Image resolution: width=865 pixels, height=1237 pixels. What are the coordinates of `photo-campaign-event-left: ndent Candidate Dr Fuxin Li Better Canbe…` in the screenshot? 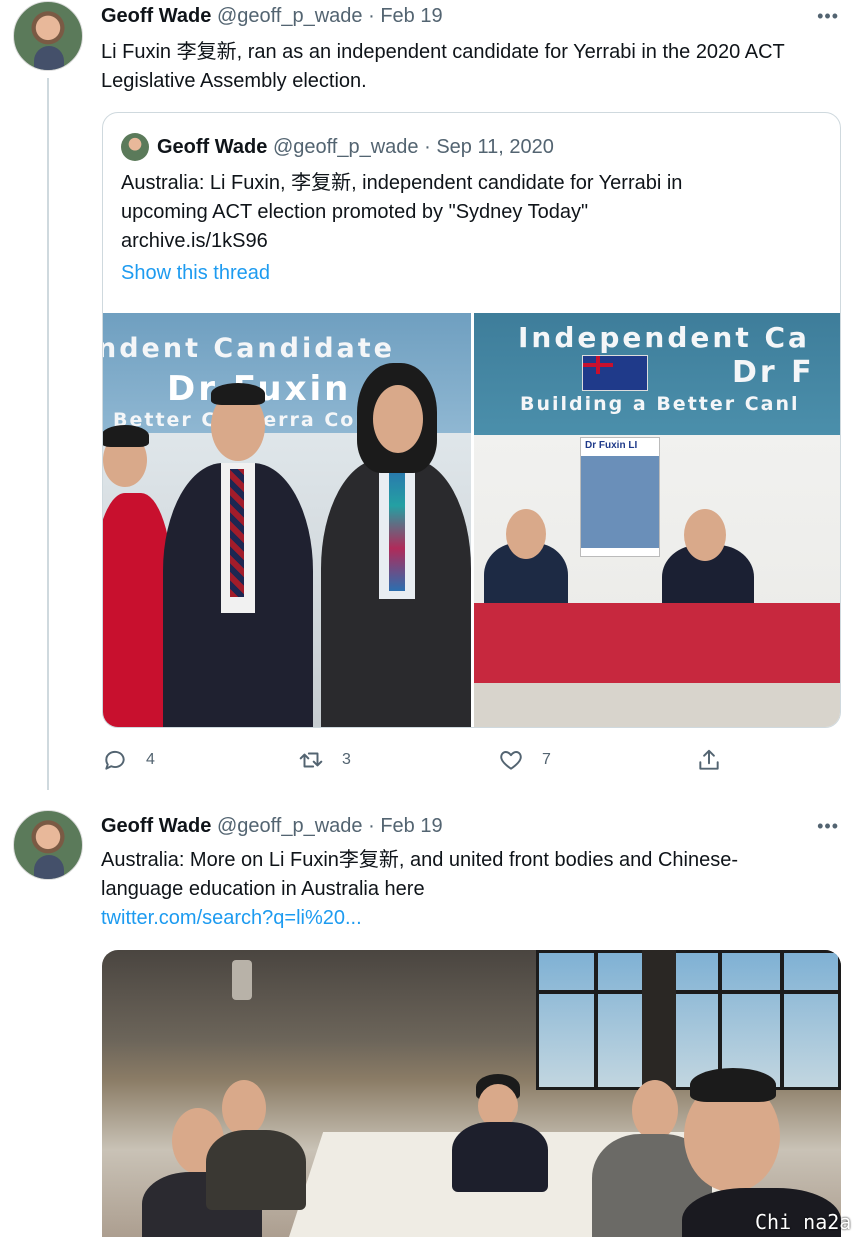 It's located at (287, 520).